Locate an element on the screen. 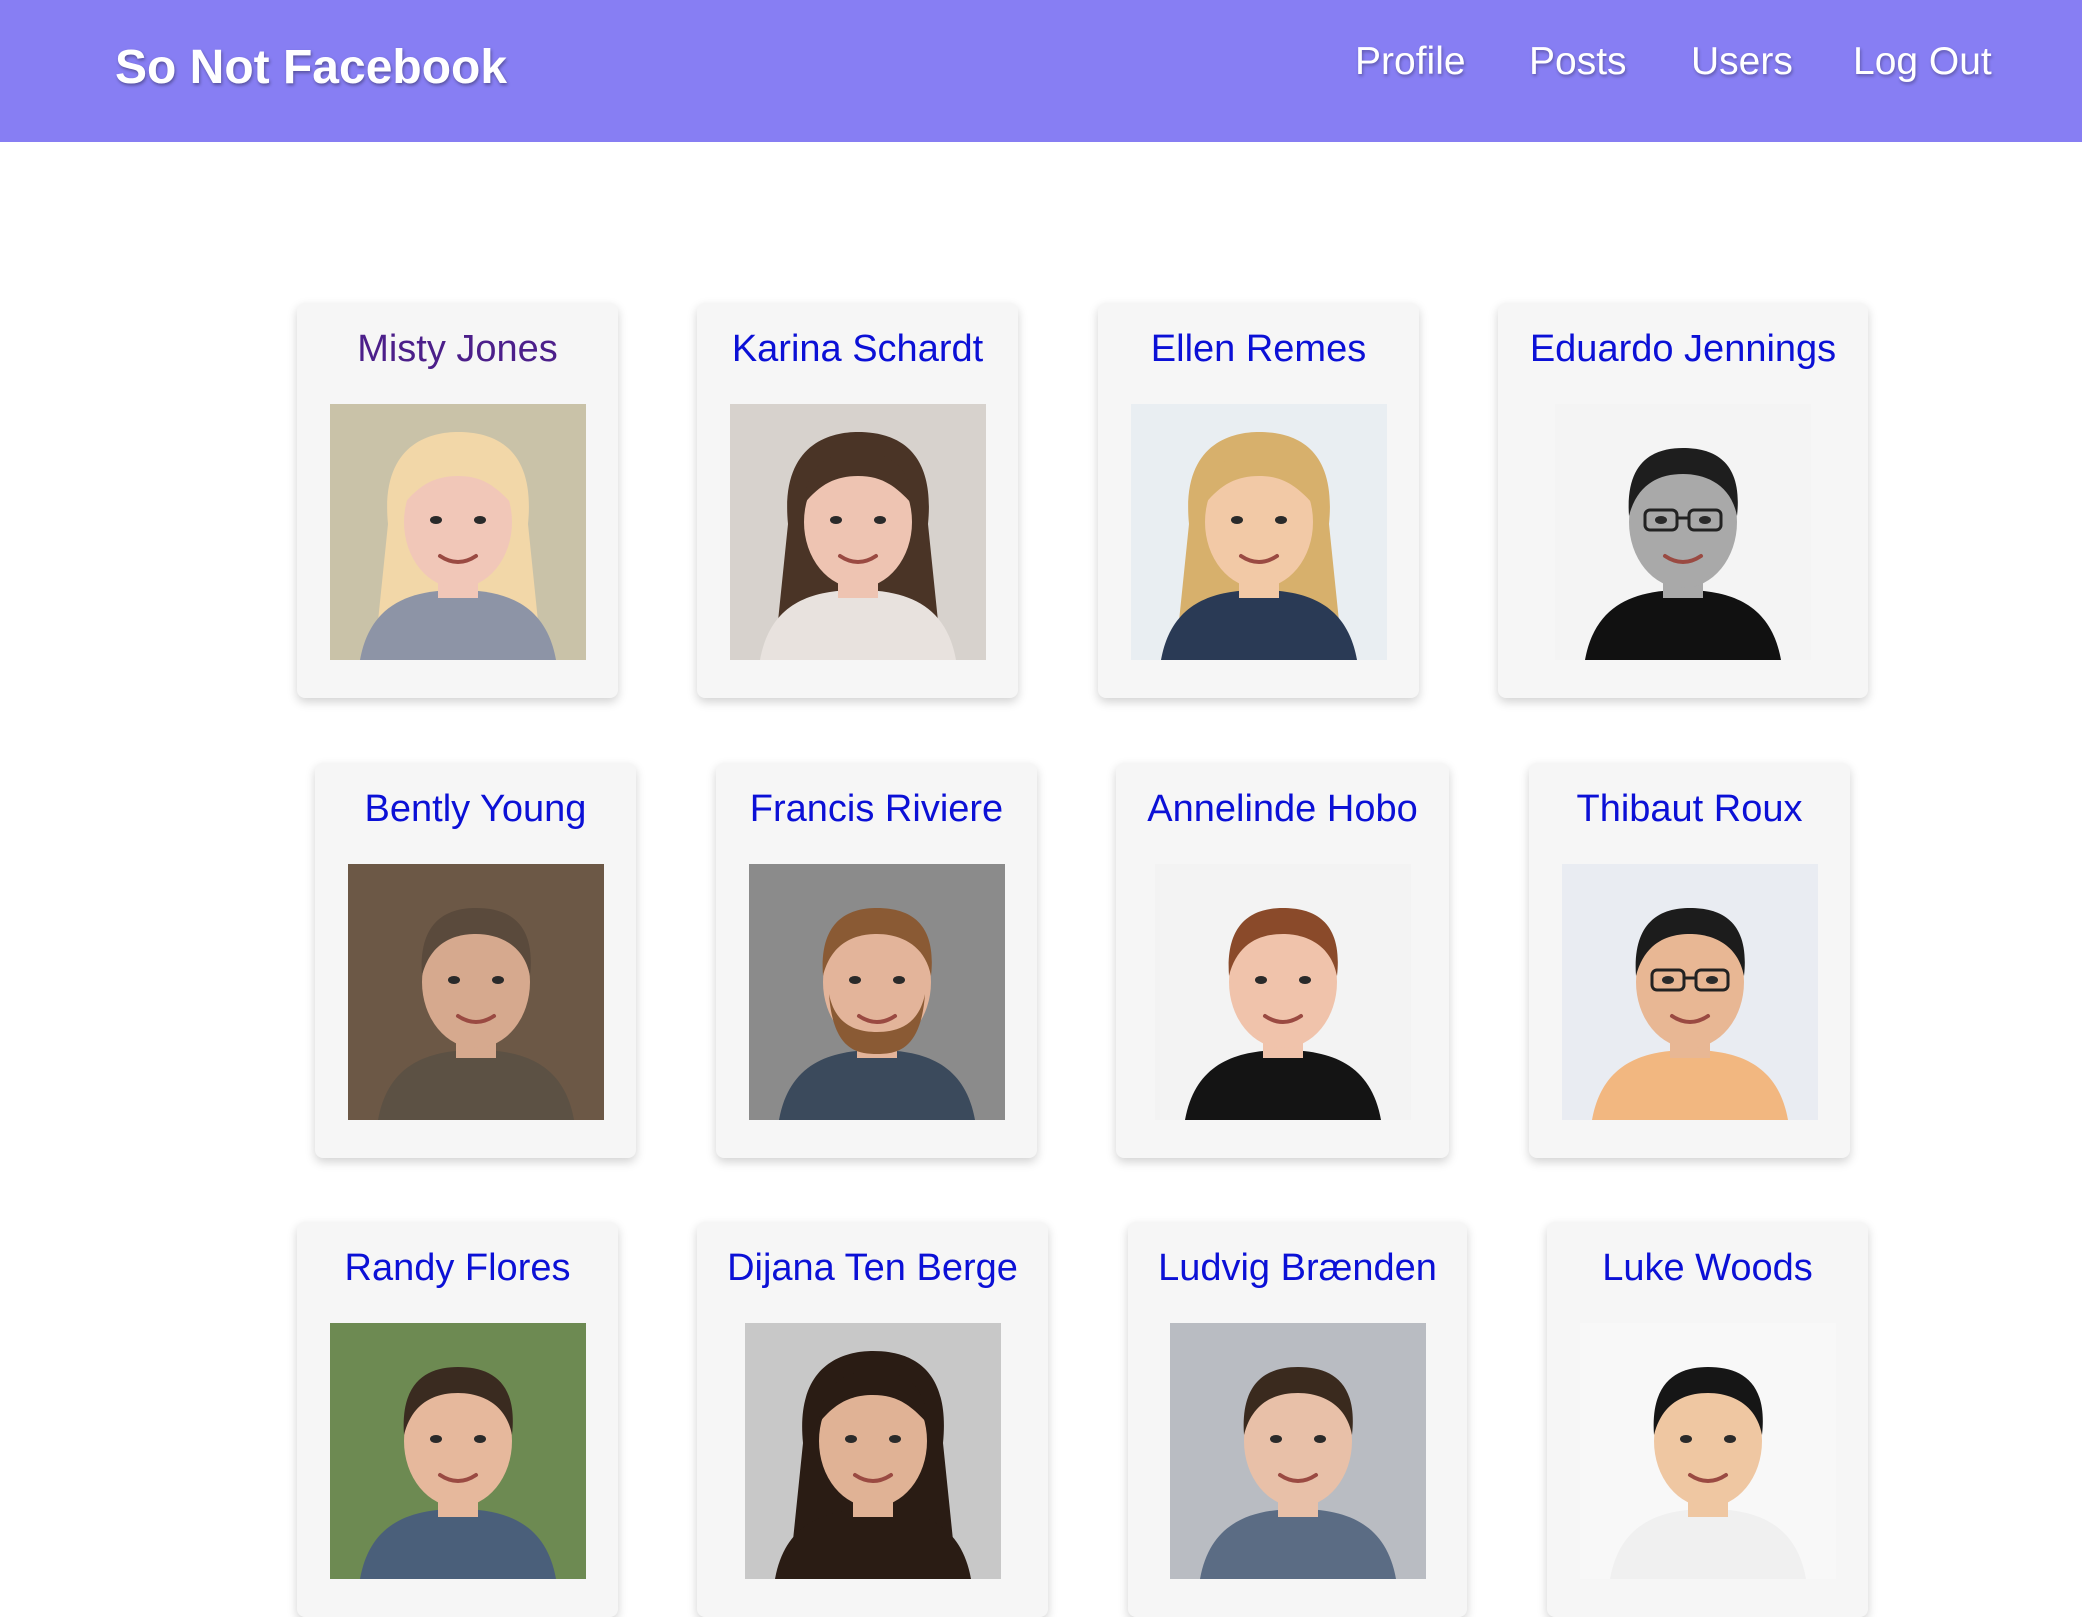 The width and height of the screenshot is (2082, 1617). user-name-link: Luke Woods is located at coordinates (1707, 1268).